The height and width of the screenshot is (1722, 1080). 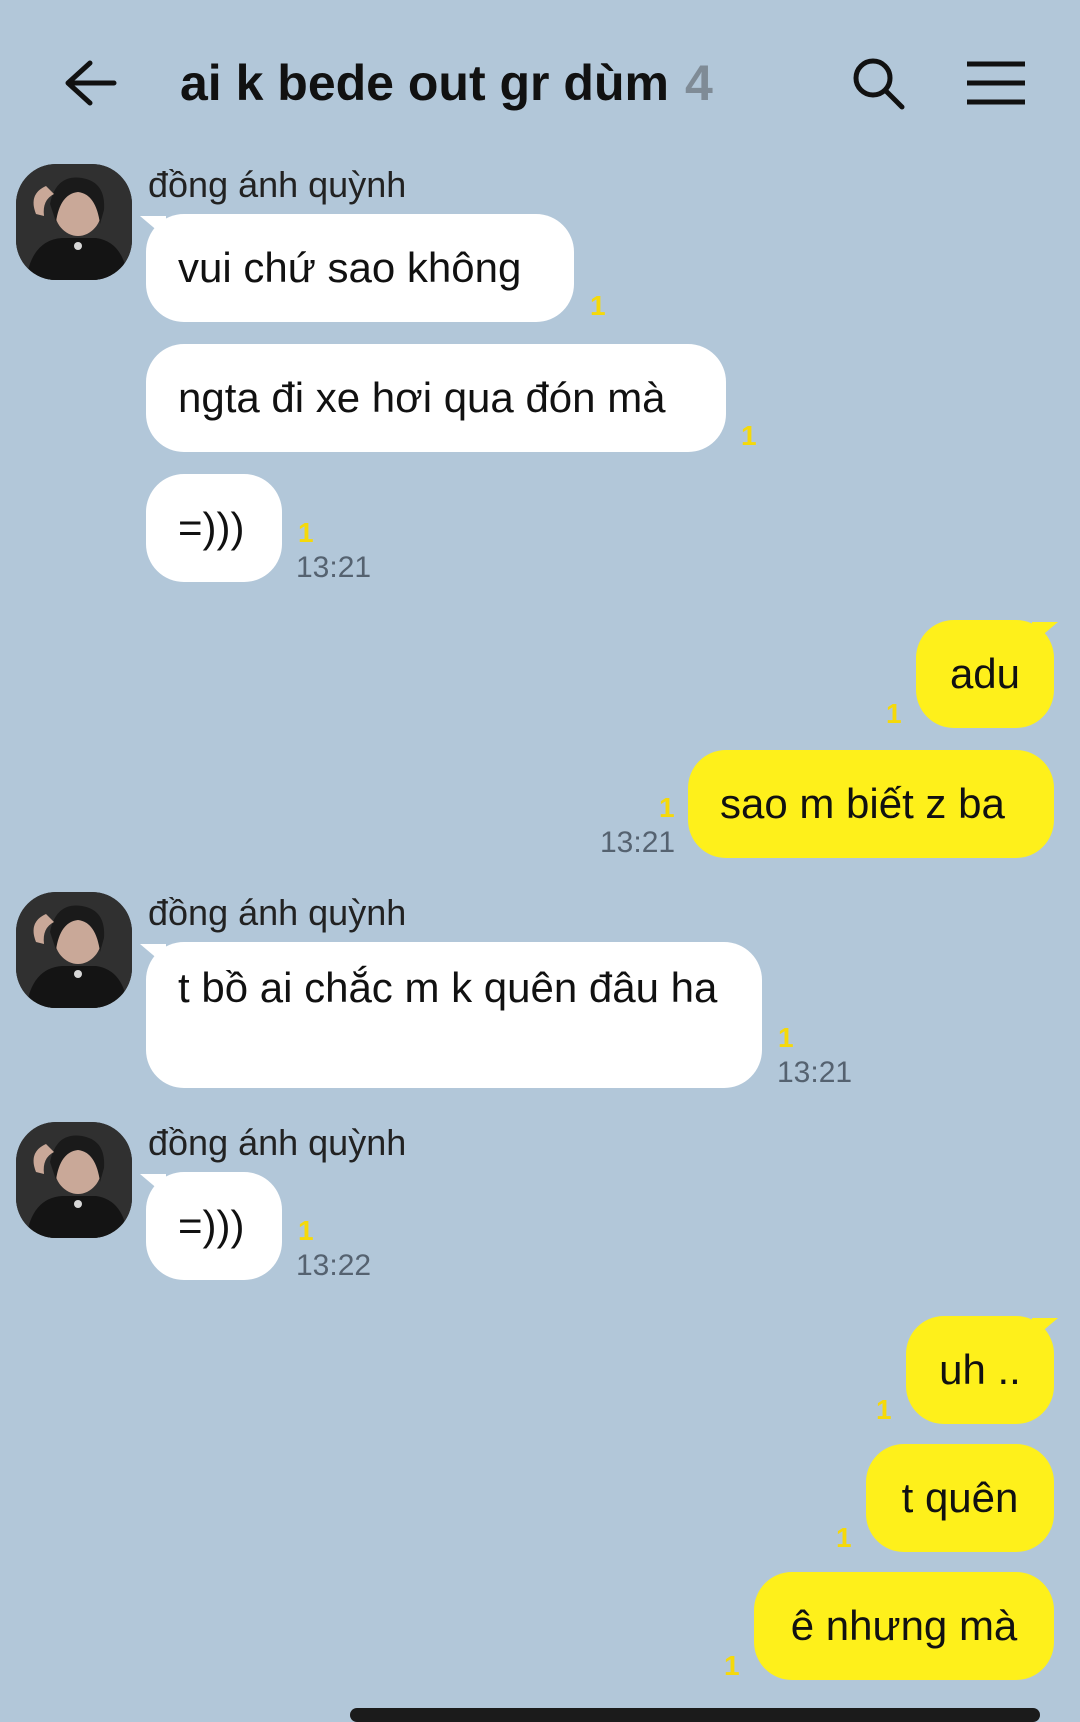 I want to click on message-bubble: t bồ ai chắc m k quên đâu ha, so click(x=454, y=1015).